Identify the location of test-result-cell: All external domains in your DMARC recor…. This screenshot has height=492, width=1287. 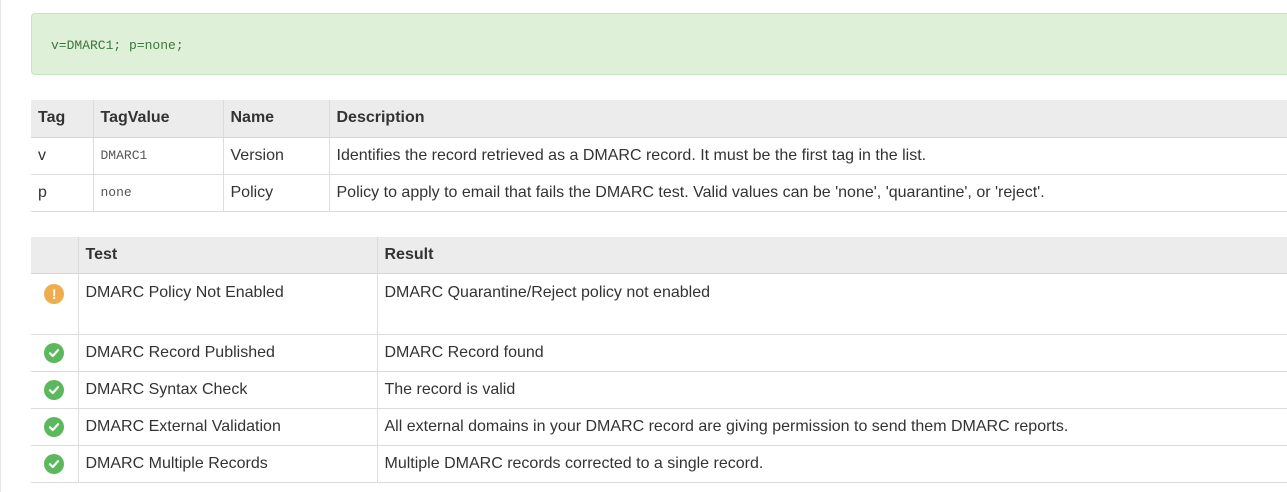
(831, 427).